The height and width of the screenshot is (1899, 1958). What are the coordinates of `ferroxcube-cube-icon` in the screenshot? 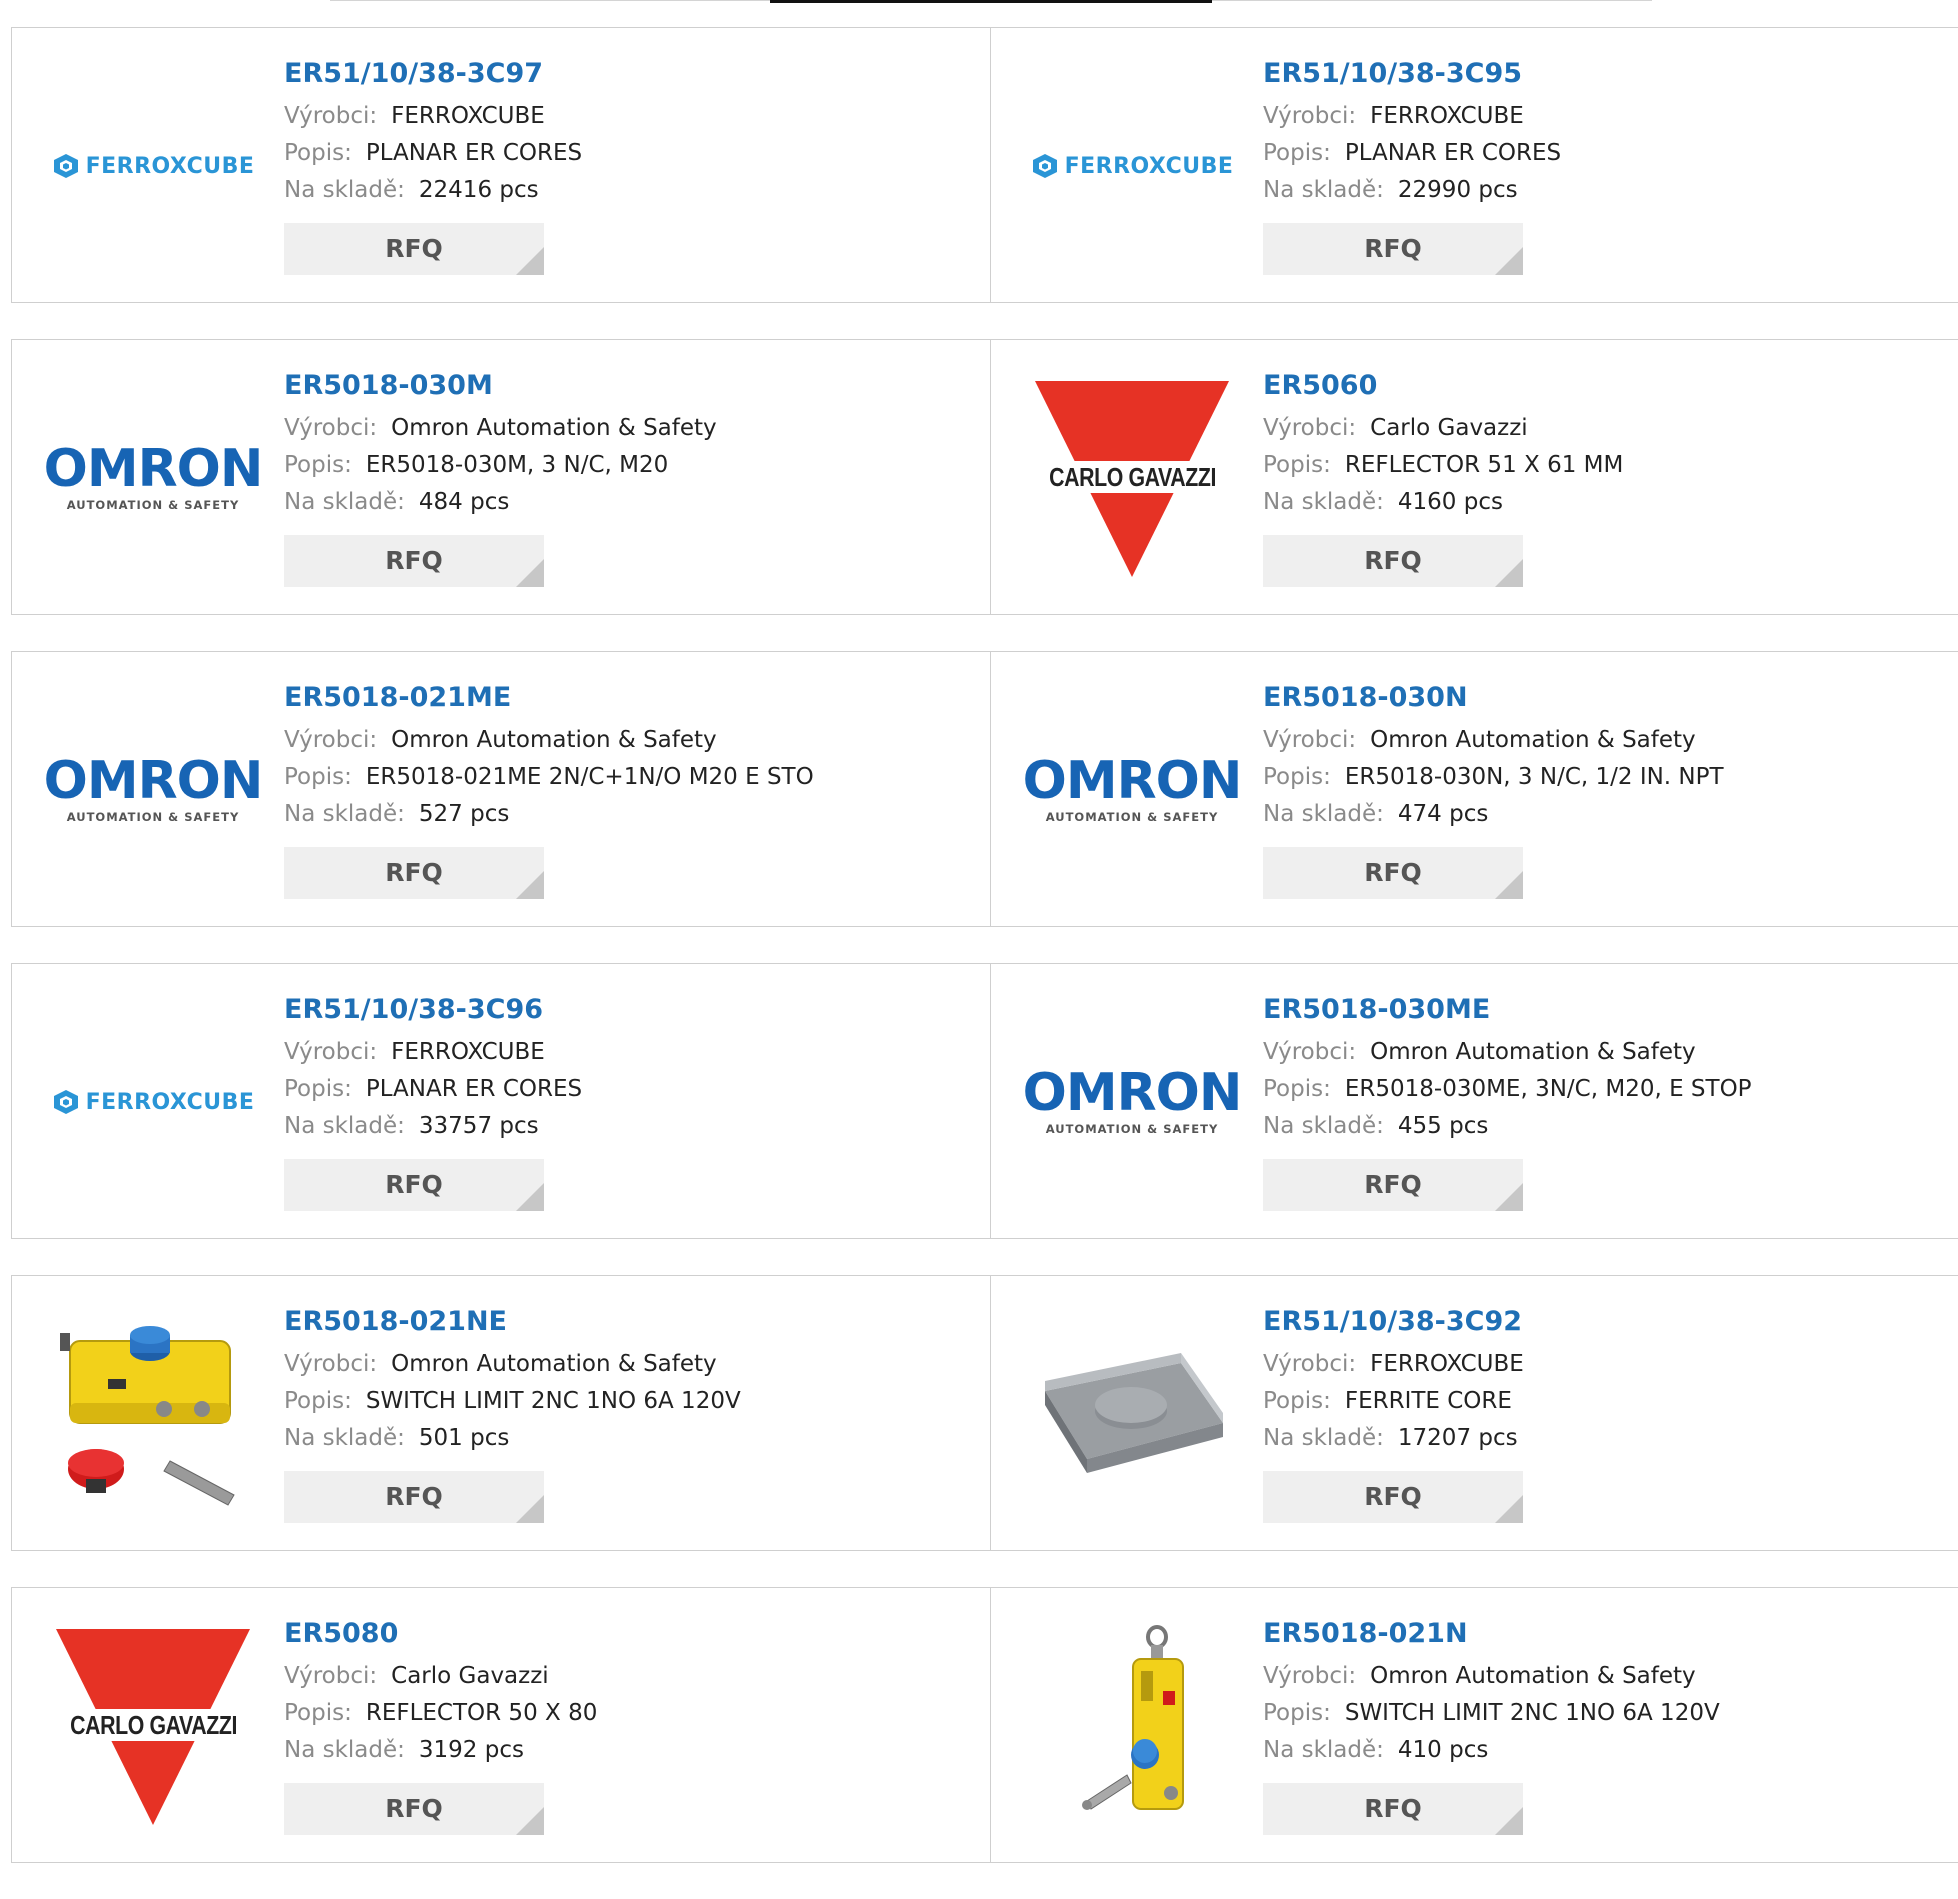 It's located at (65, 1102).